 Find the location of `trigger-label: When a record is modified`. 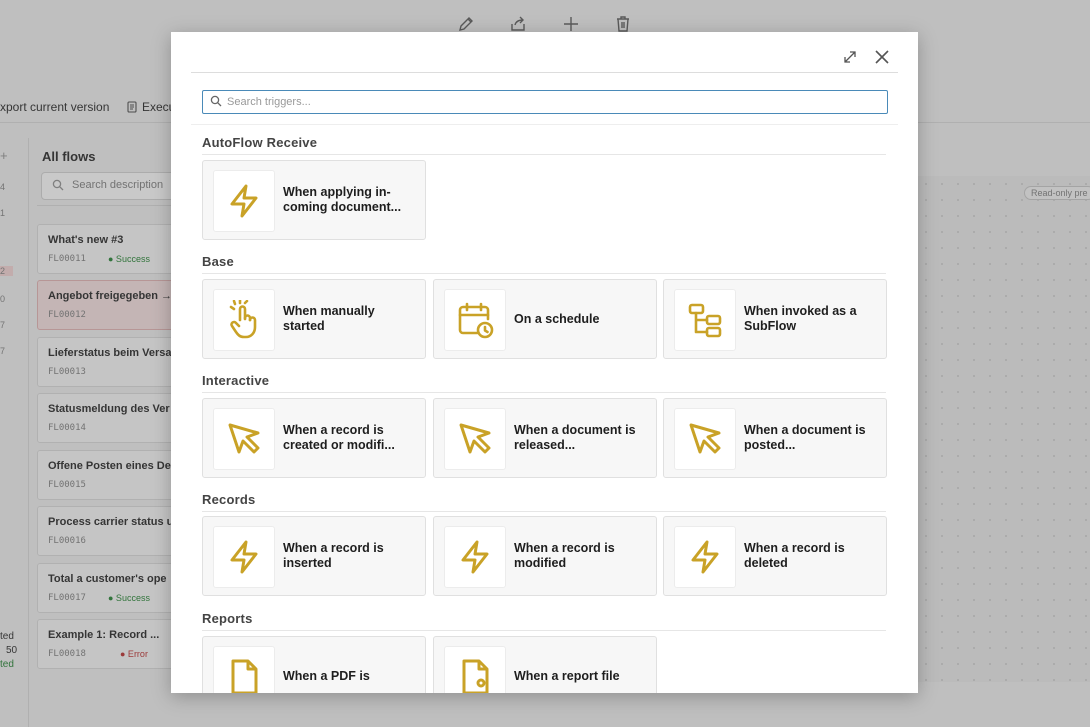

trigger-label: When a record is modified is located at coordinates (564, 555).